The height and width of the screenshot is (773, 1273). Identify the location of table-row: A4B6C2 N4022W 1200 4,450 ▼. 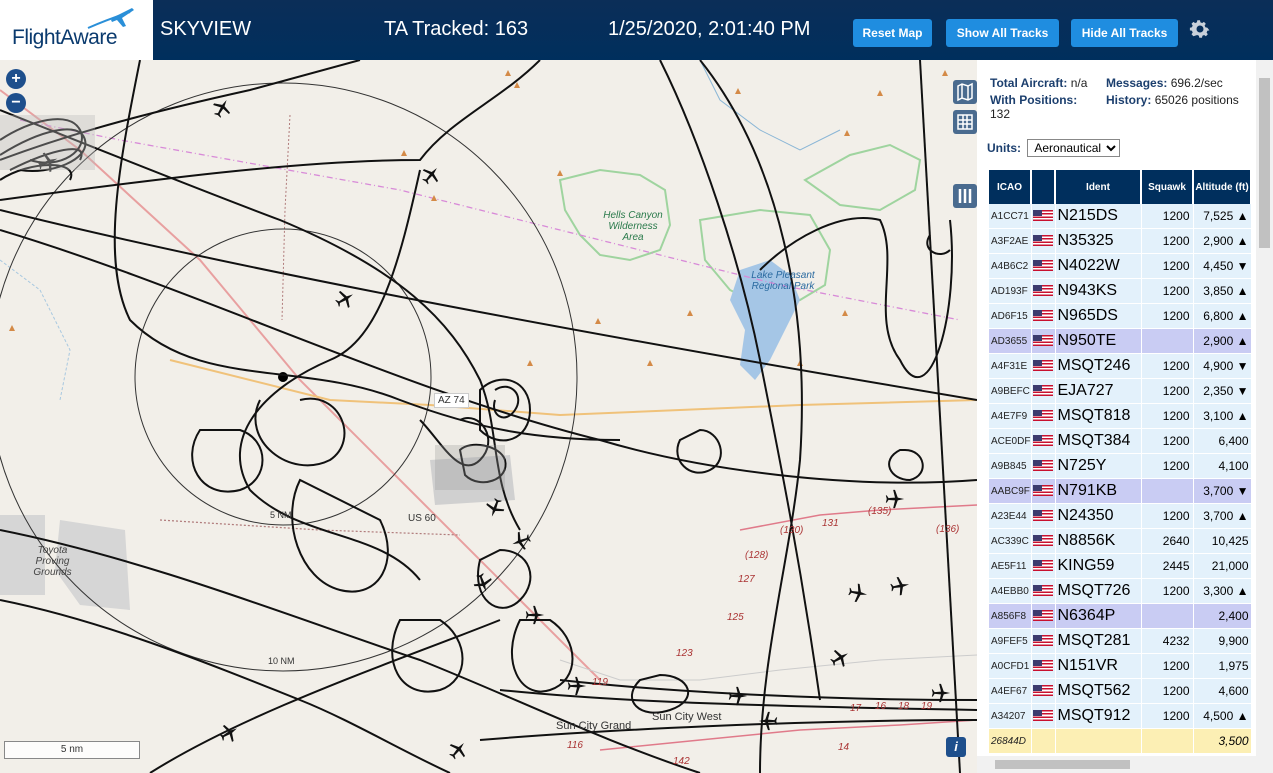
(1120, 266).